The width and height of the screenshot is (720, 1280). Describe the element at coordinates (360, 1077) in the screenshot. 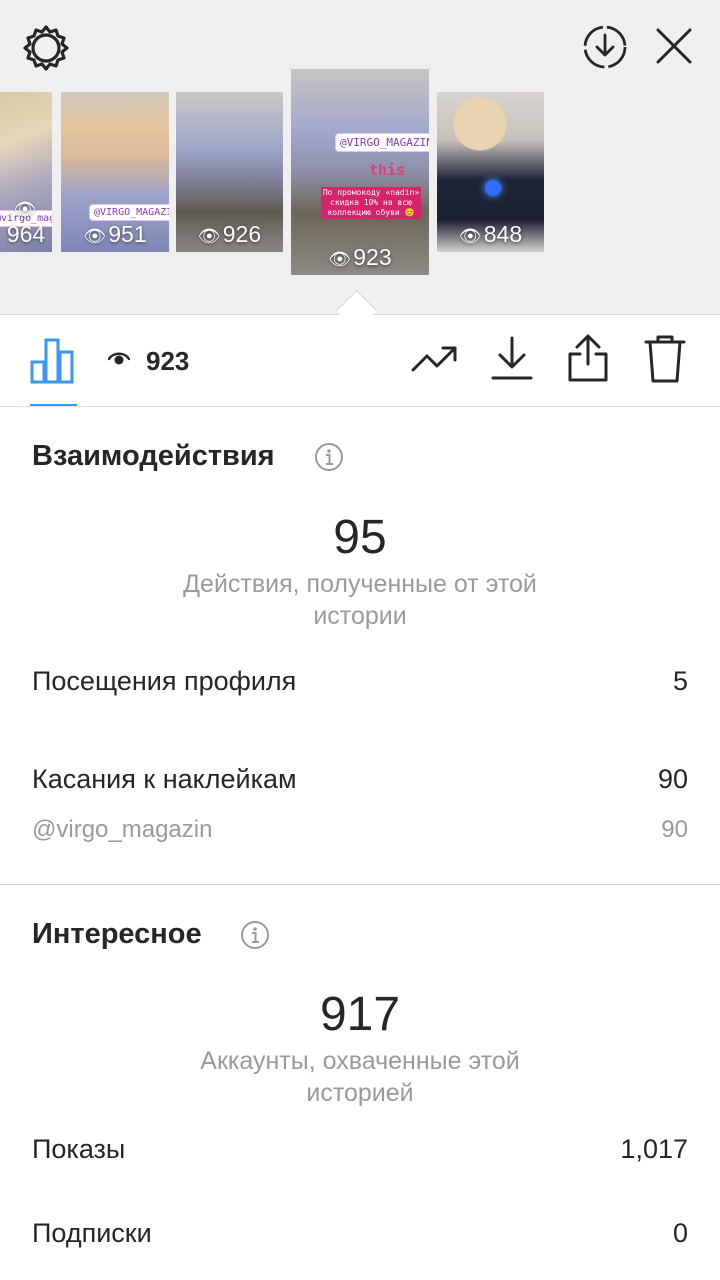

I see `discovery-caption: Аккаунты, охваченные этой историей` at that location.